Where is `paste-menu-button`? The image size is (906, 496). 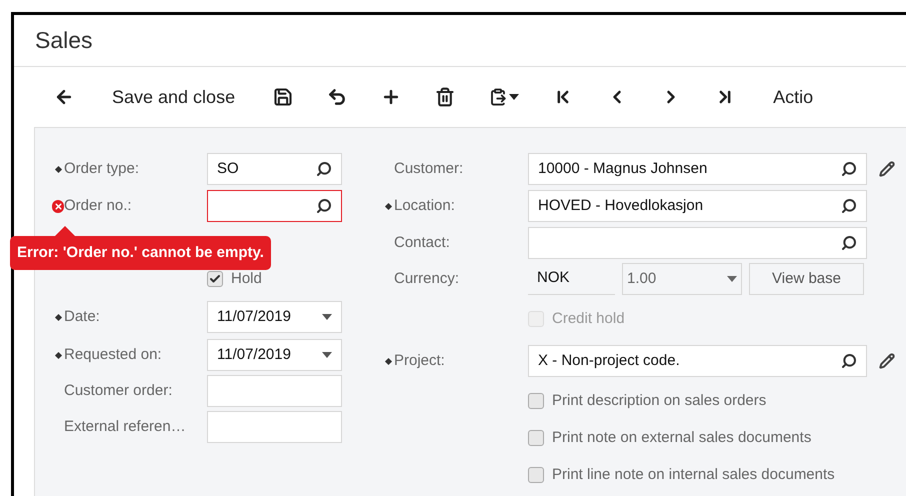
paste-menu-button is located at coordinates (504, 97).